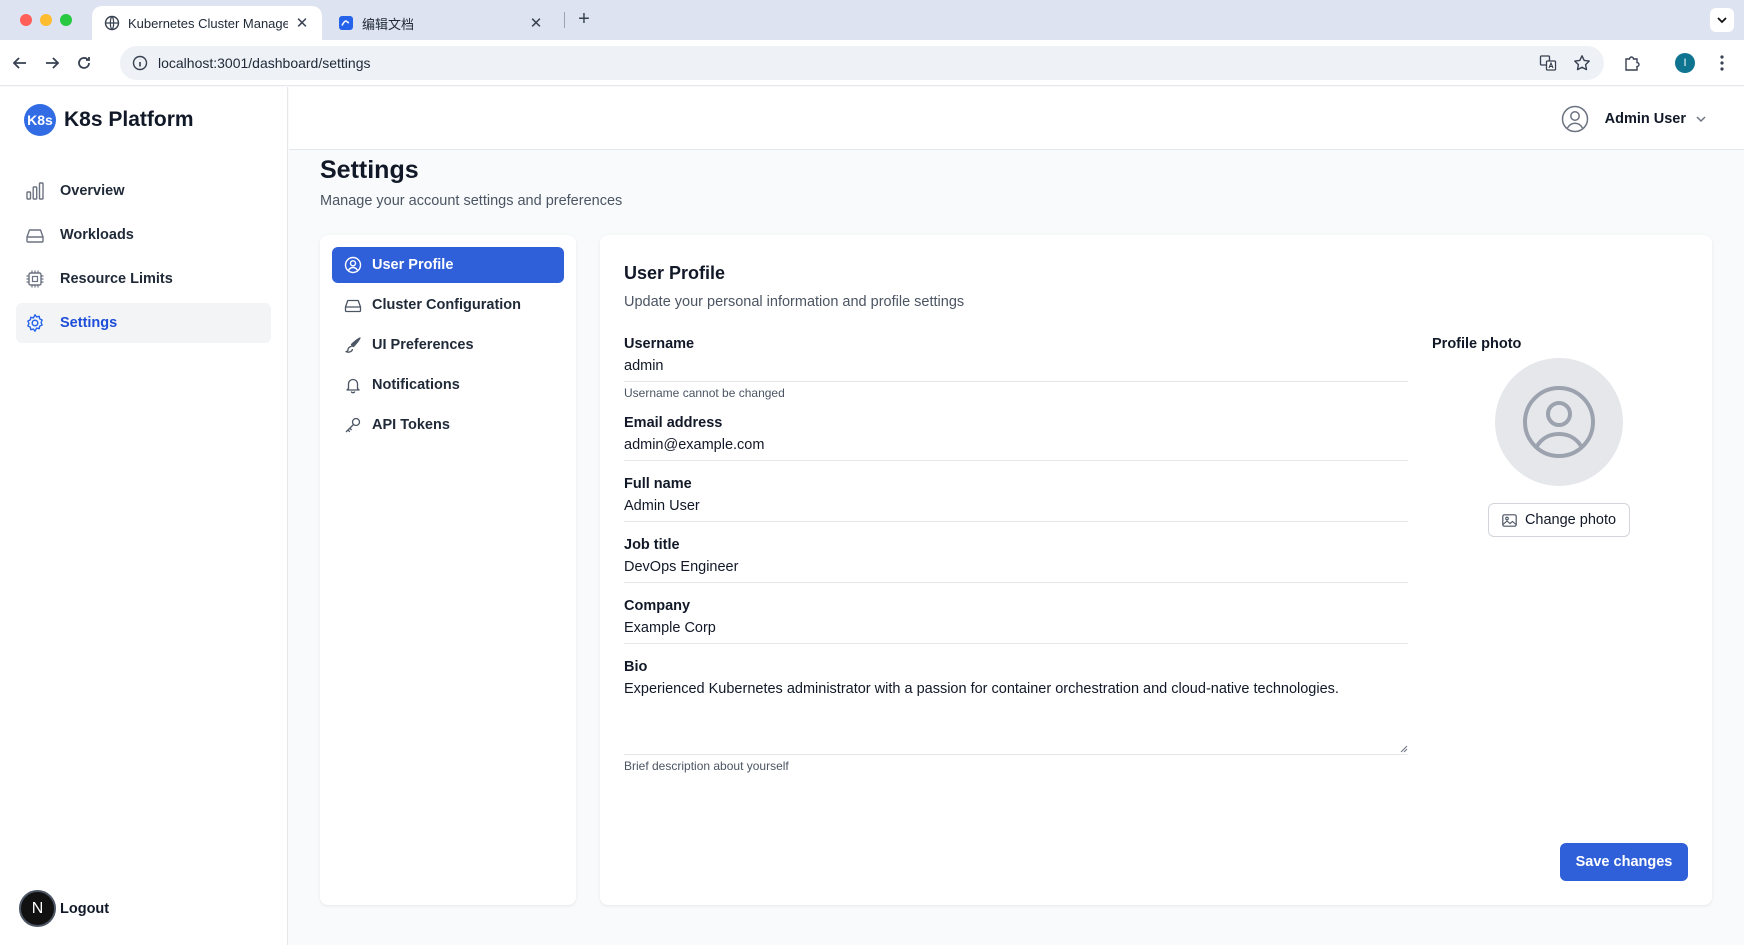 The height and width of the screenshot is (945, 1744). I want to click on reload-icon, so click(84, 63).